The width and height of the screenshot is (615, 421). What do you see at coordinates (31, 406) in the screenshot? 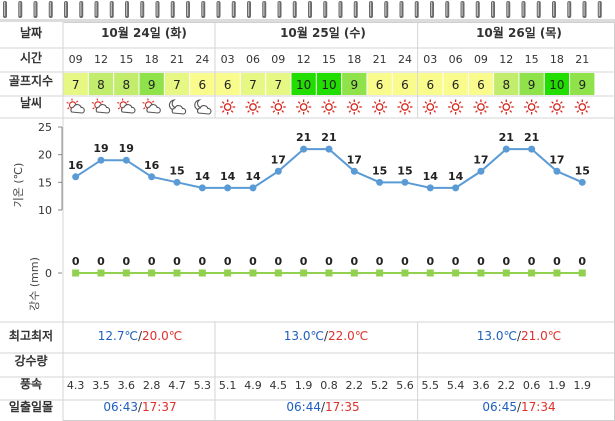
I see `row-label-sun: 일출일몰` at bounding box center [31, 406].